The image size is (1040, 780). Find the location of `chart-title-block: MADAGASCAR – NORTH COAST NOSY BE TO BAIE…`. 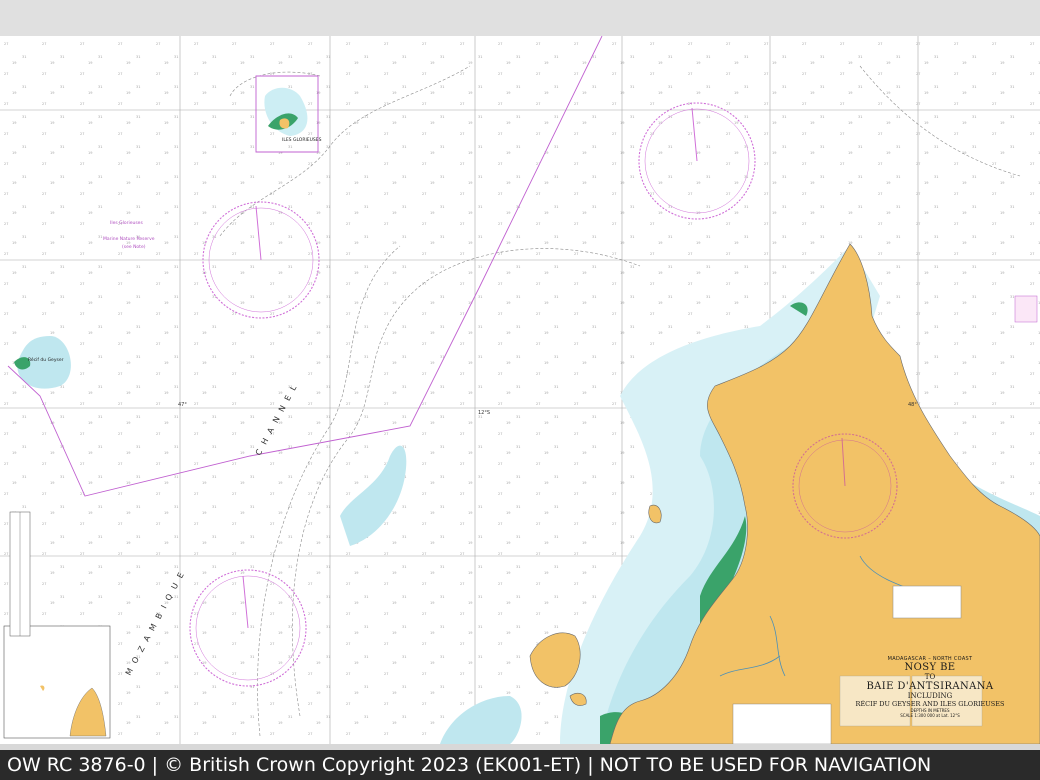

chart-title-block: MADAGASCAR – NORTH COAST NOSY BE TO BAIE… is located at coordinates (930, 687).